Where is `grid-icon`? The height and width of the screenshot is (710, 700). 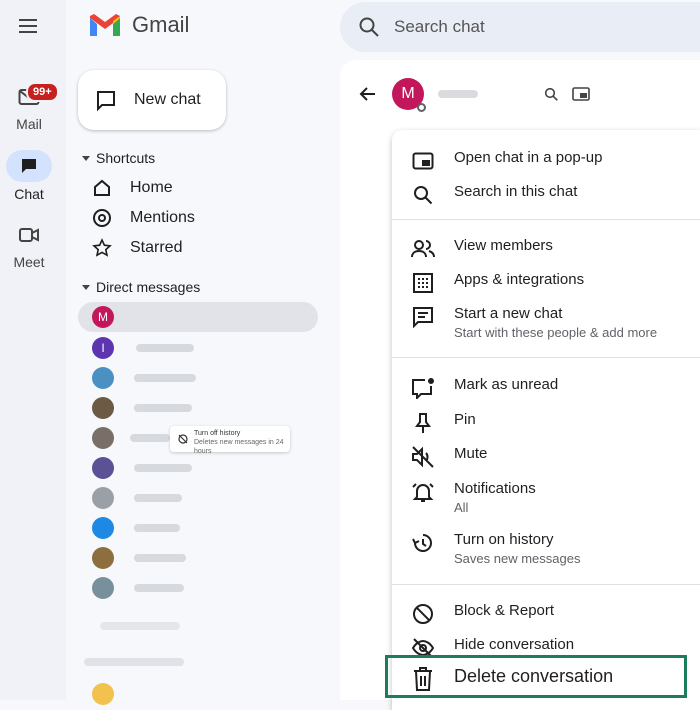 grid-icon is located at coordinates (423, 283).